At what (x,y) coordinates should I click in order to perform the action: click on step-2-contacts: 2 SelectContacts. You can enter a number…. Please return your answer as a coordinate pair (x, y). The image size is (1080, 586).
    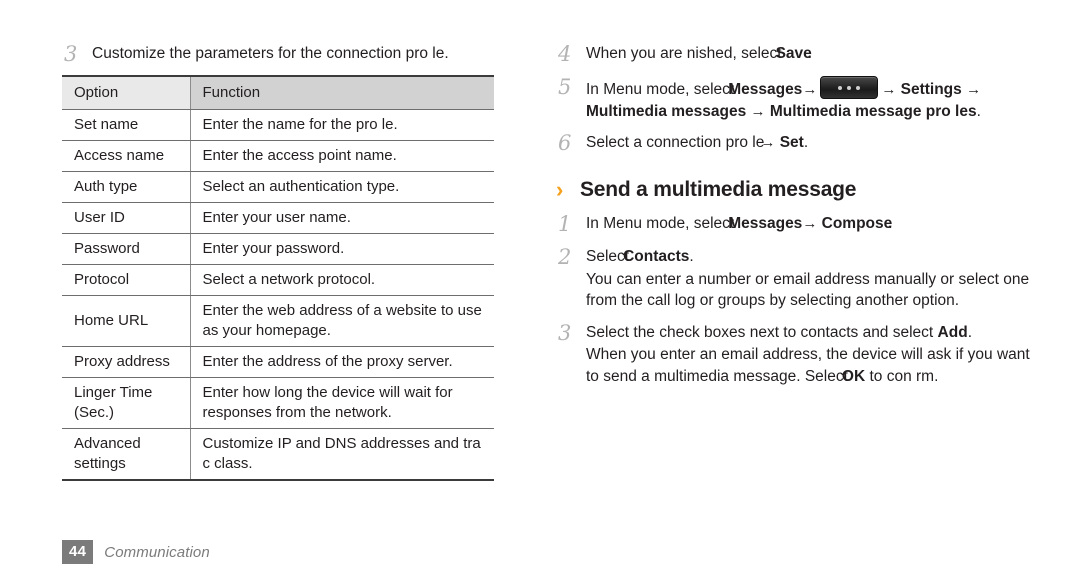
    Looking at the image, I should click on (795, 278).